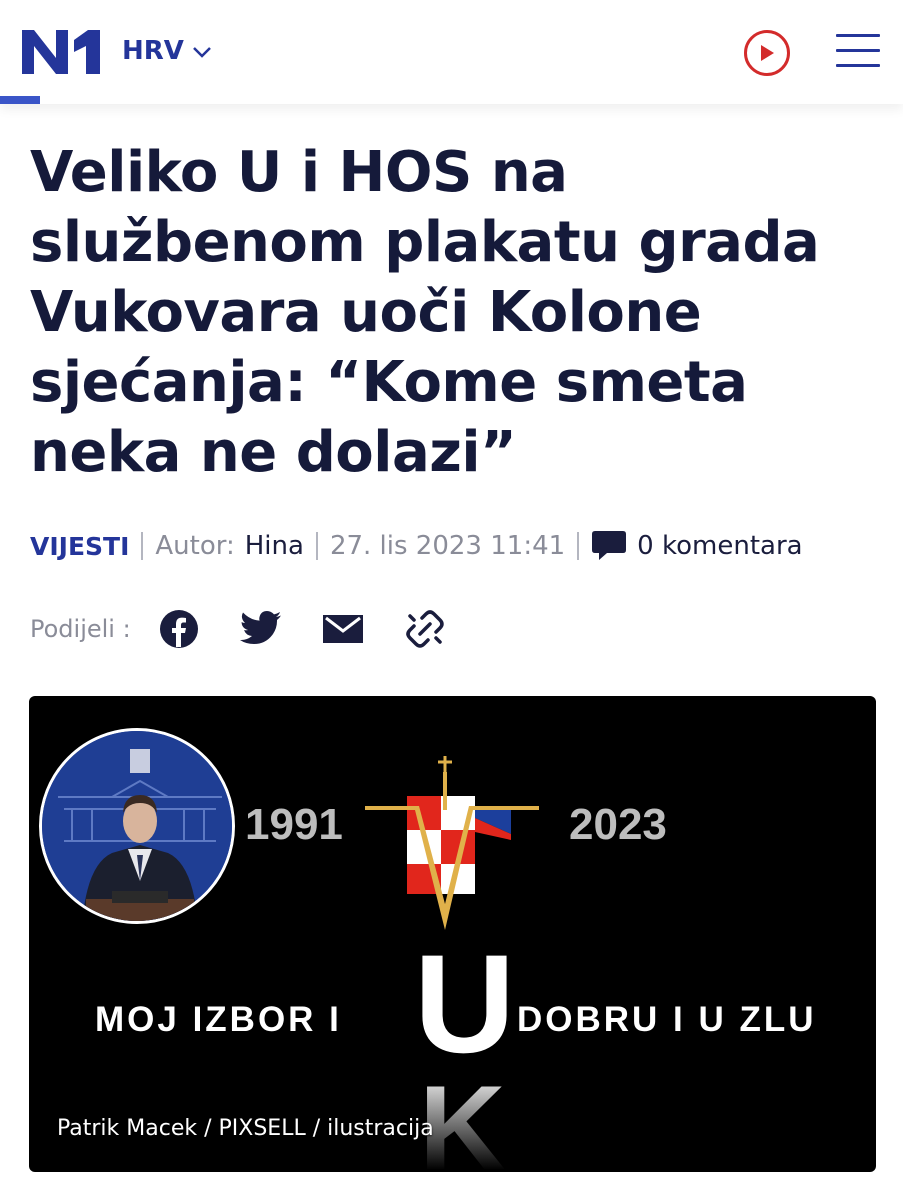  I want to click on n1-logo, so click(62, 51).